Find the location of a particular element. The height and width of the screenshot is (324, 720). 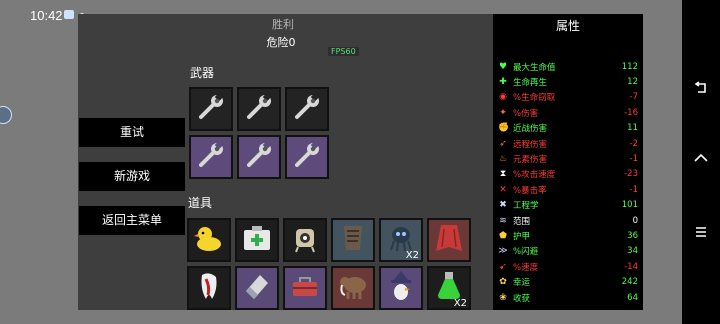

harvest-icon: ❀ is located at coordinates (503, 297).